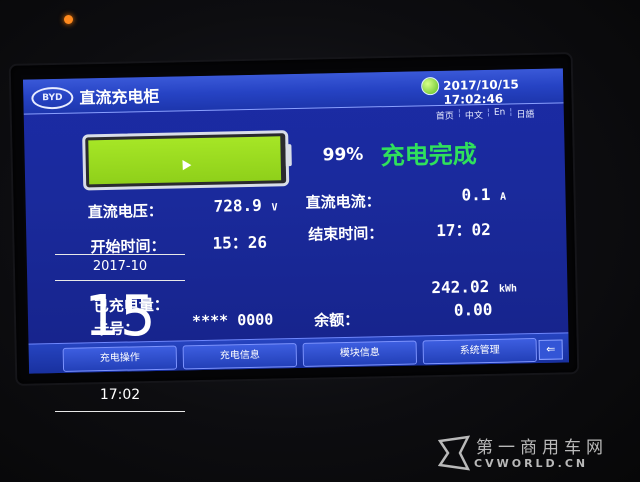 This screenshot has height=482, width=640. What do you see at coordinates (428, 155) in the screenshot?
I see `charge-state: 充电完成` at bounding box center [428, 155].